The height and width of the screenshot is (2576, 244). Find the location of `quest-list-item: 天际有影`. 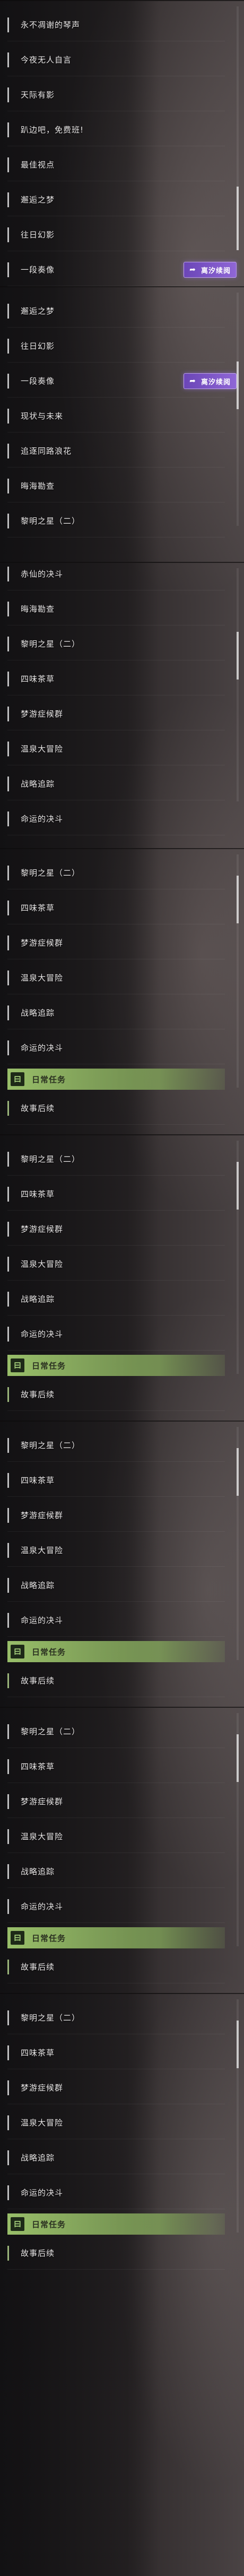

quest-list-item: 天际有影 is located at coordinates (116, 94).